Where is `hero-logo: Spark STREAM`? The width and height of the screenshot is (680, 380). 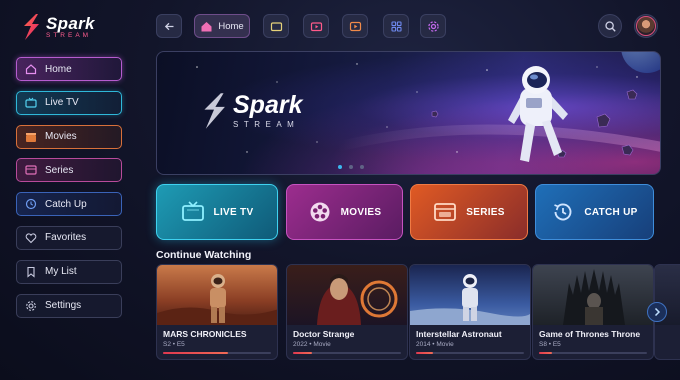 hero-logo: Spark STREAM is located at coordinates (250, 111).